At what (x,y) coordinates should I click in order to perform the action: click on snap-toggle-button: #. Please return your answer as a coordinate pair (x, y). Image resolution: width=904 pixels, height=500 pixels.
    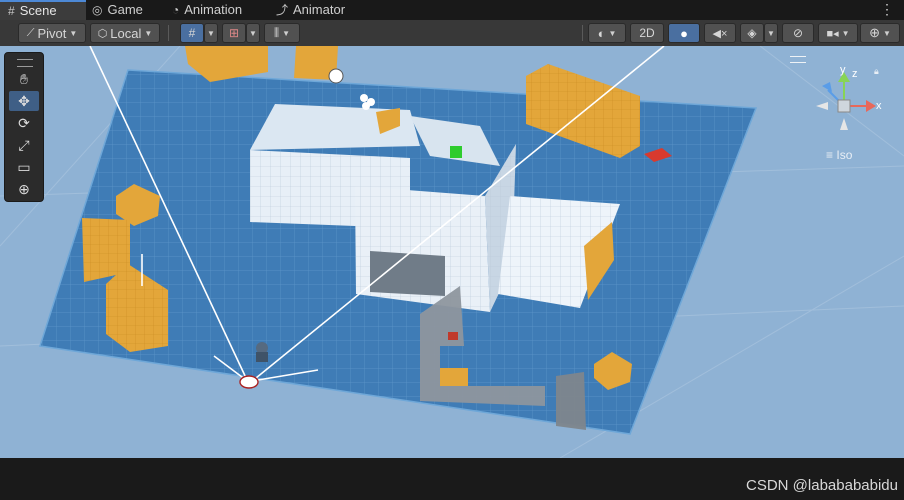
    Looking at the image, I should click on (192, 33).